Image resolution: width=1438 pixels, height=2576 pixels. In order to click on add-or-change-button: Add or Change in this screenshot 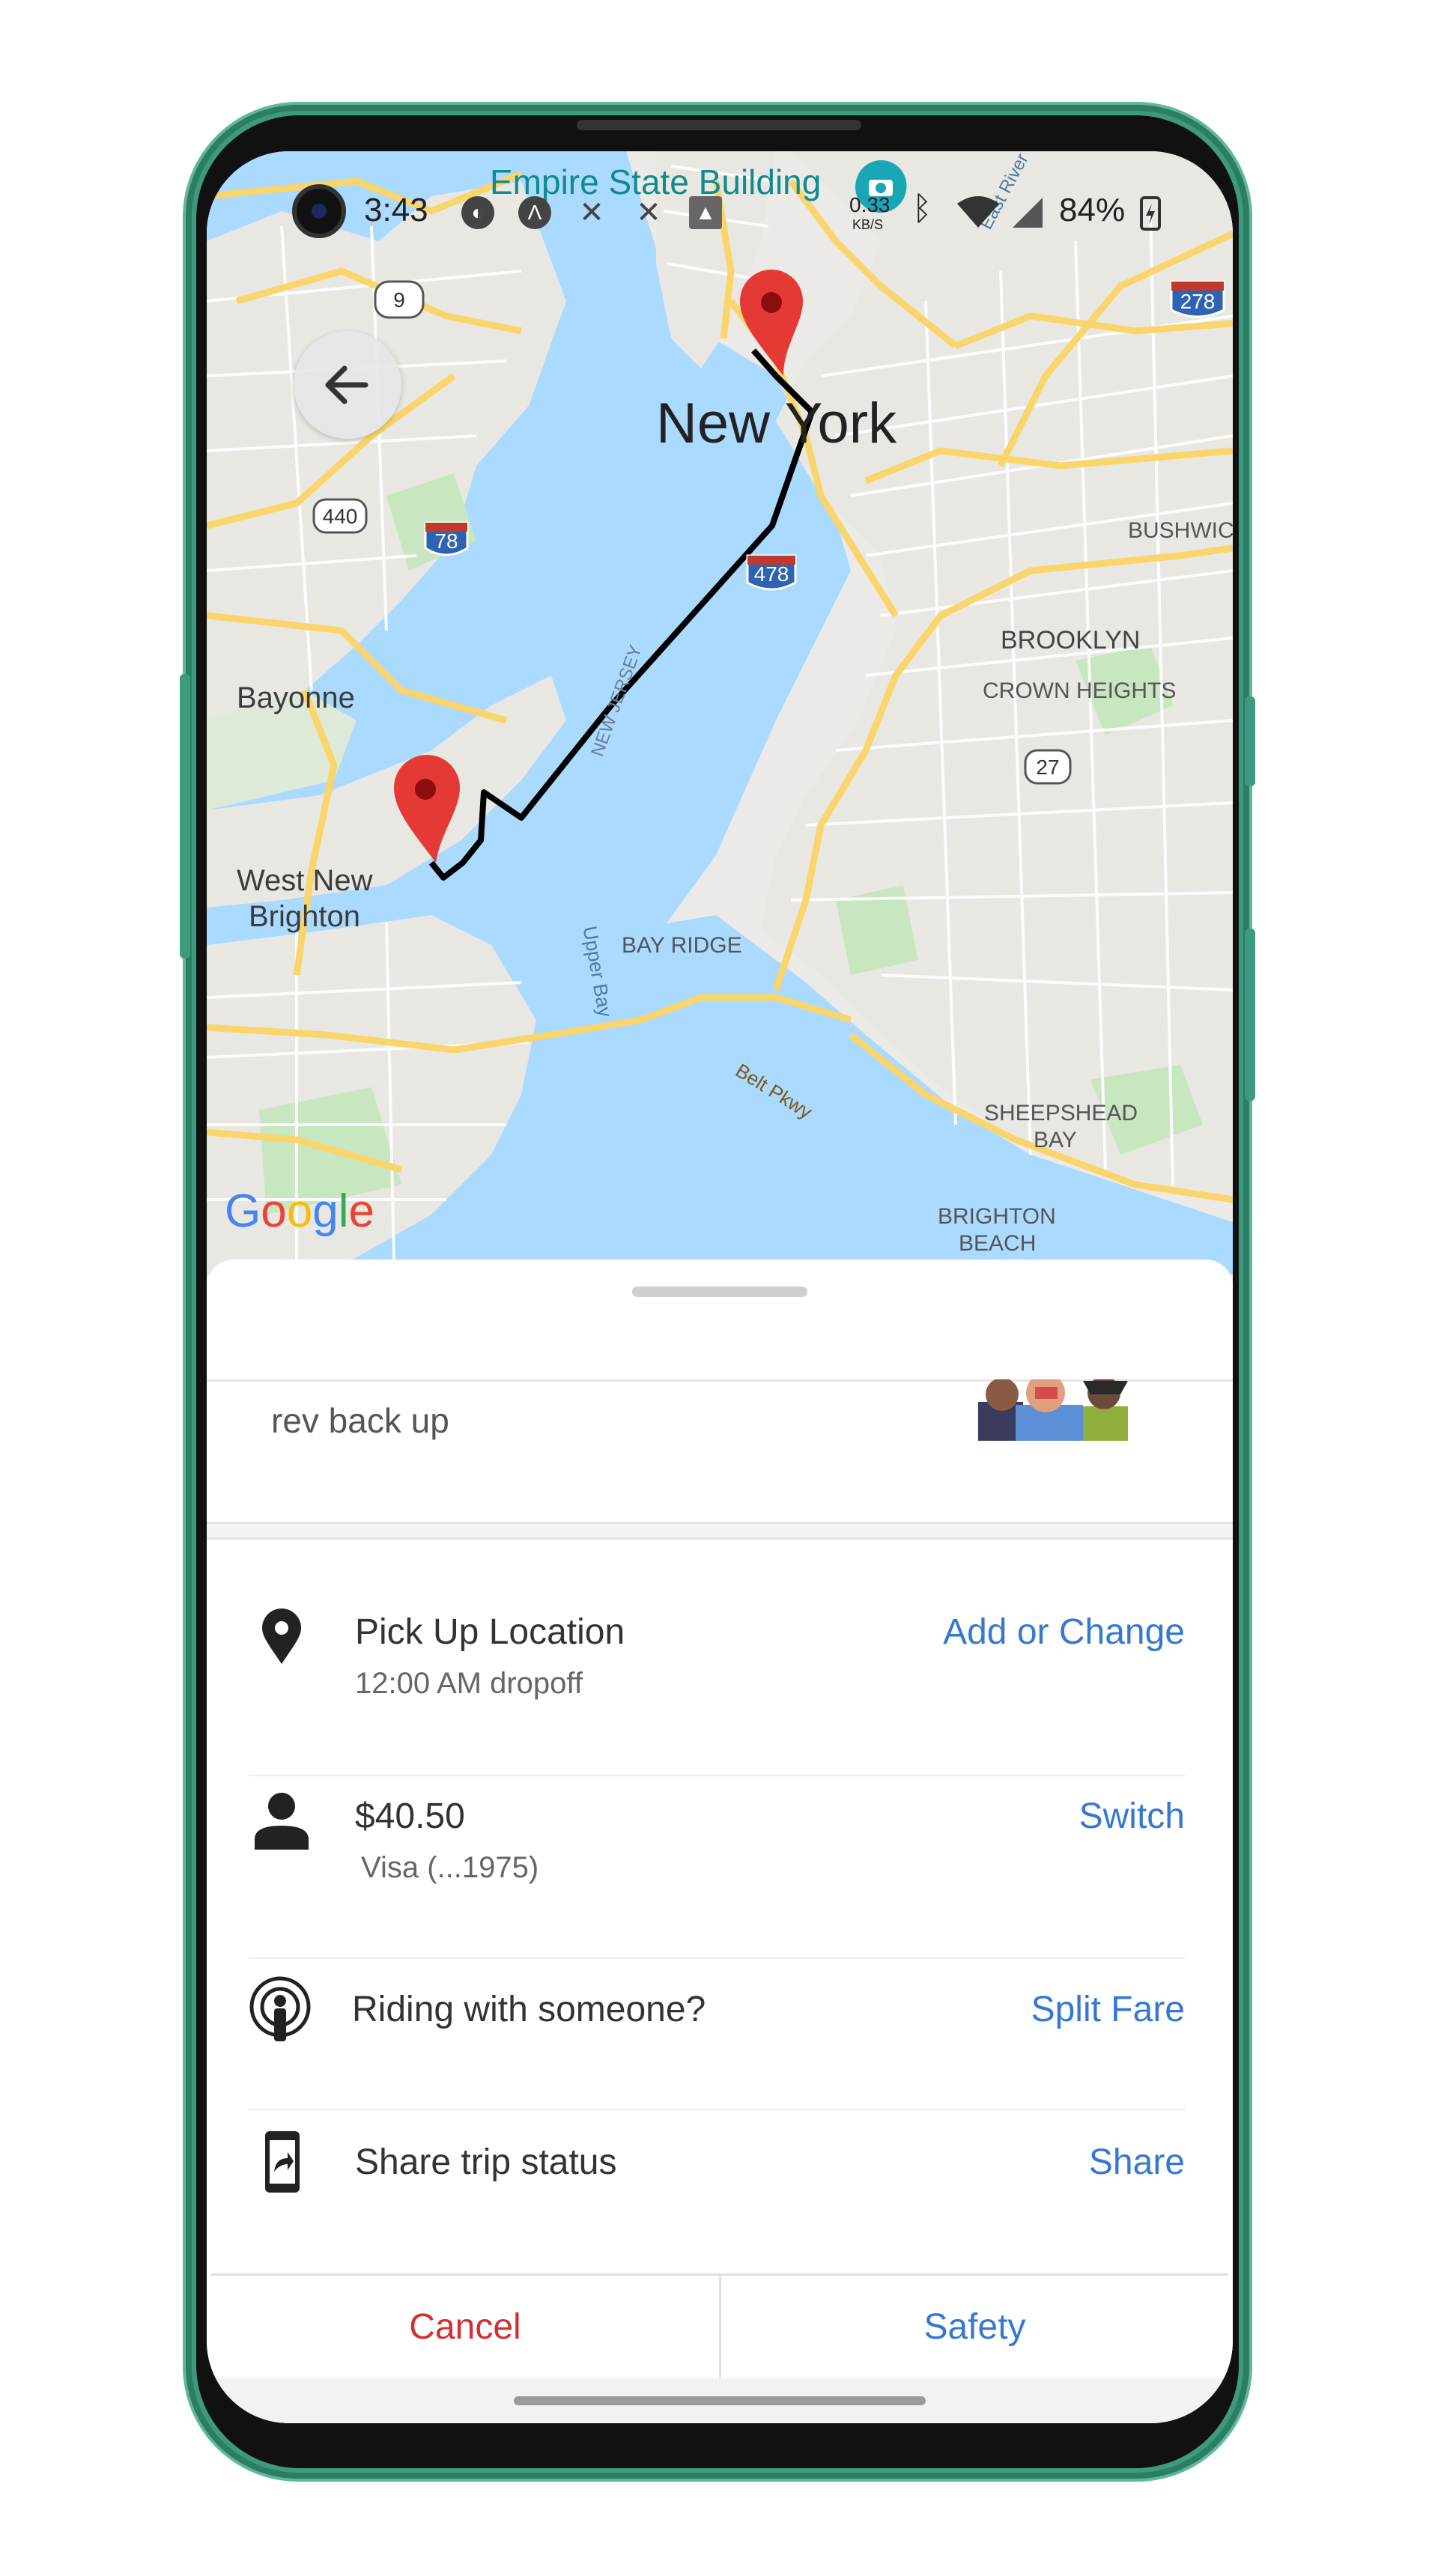, I will do `click(1064, 1632)`.